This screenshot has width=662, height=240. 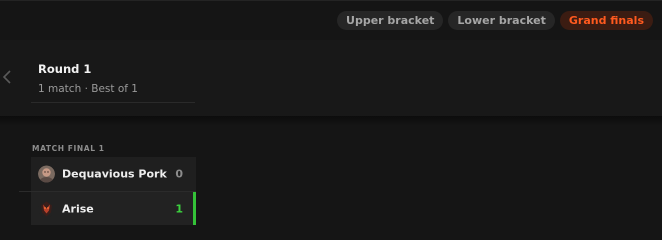 I want to click on chevron-left-icon, so click(x=7, y=77).